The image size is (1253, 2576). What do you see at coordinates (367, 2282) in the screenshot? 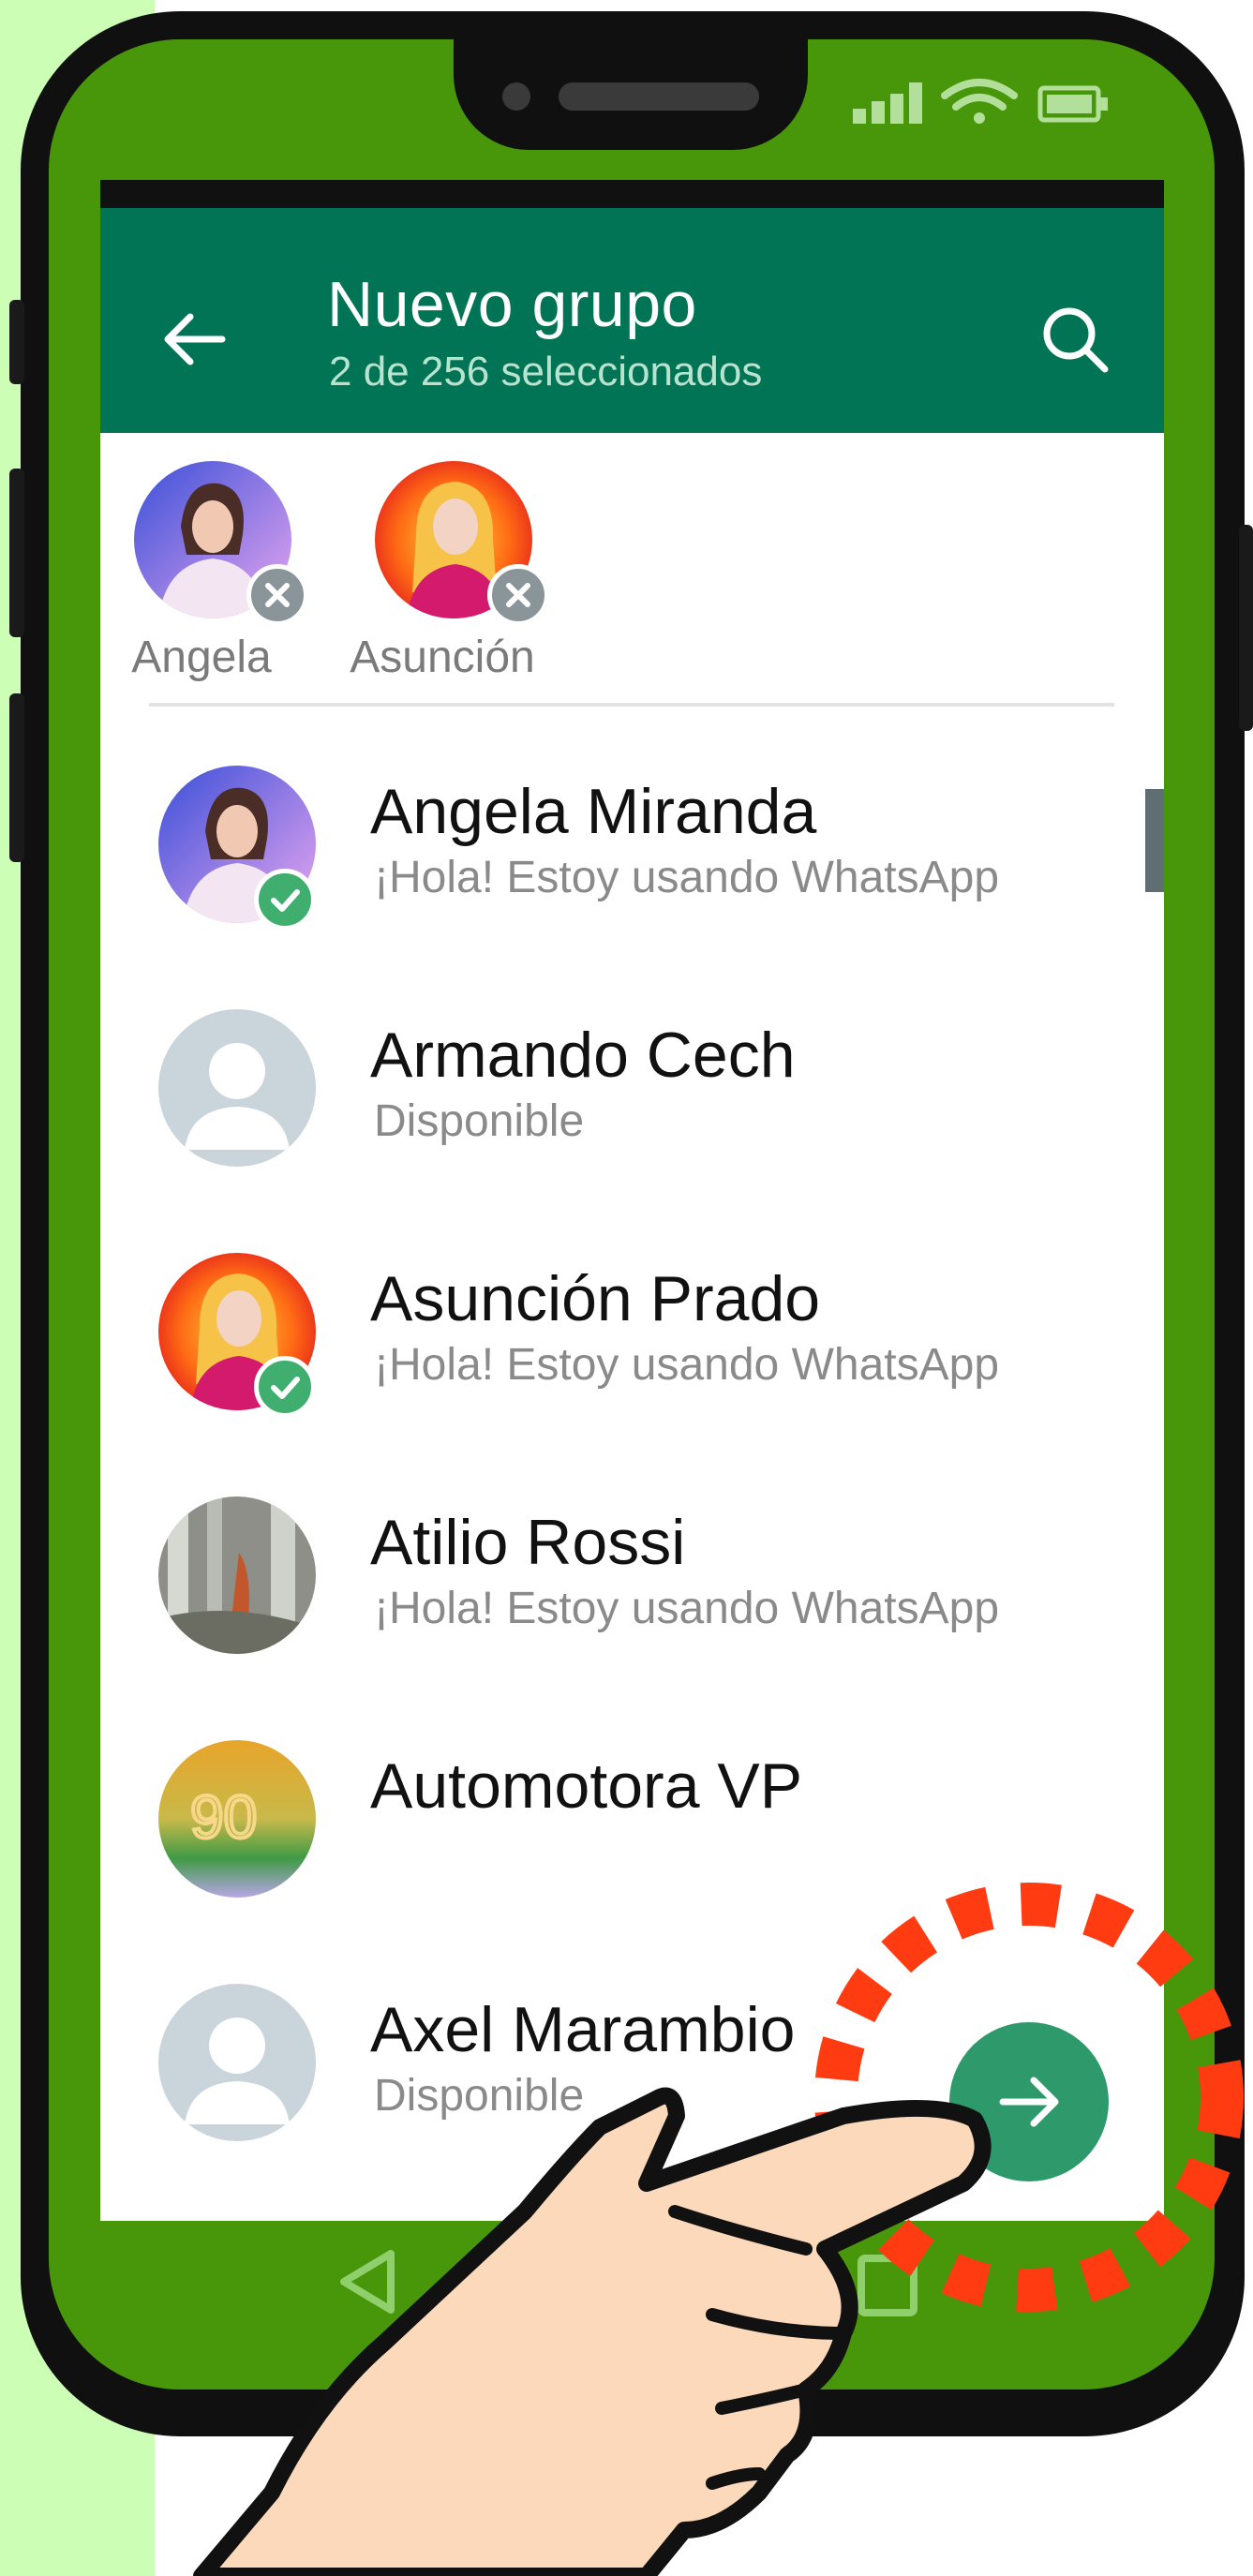
I see `nav-back-icon` at bounding box center [367, 2282].